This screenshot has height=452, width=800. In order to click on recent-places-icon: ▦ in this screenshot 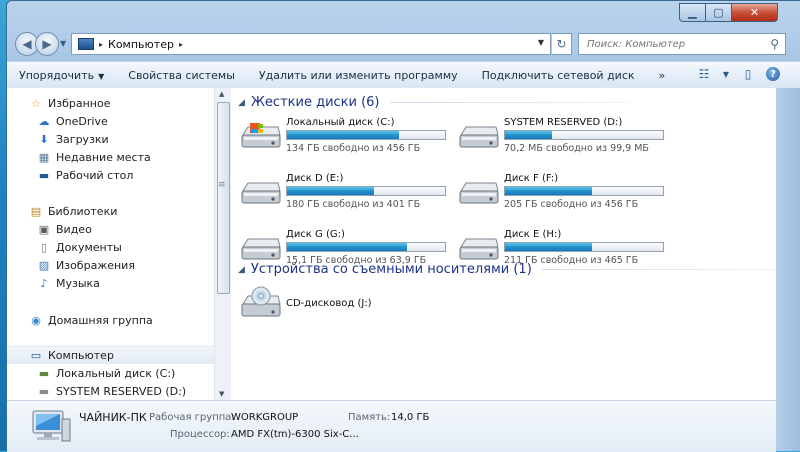, I will do `click(44, 157)`.